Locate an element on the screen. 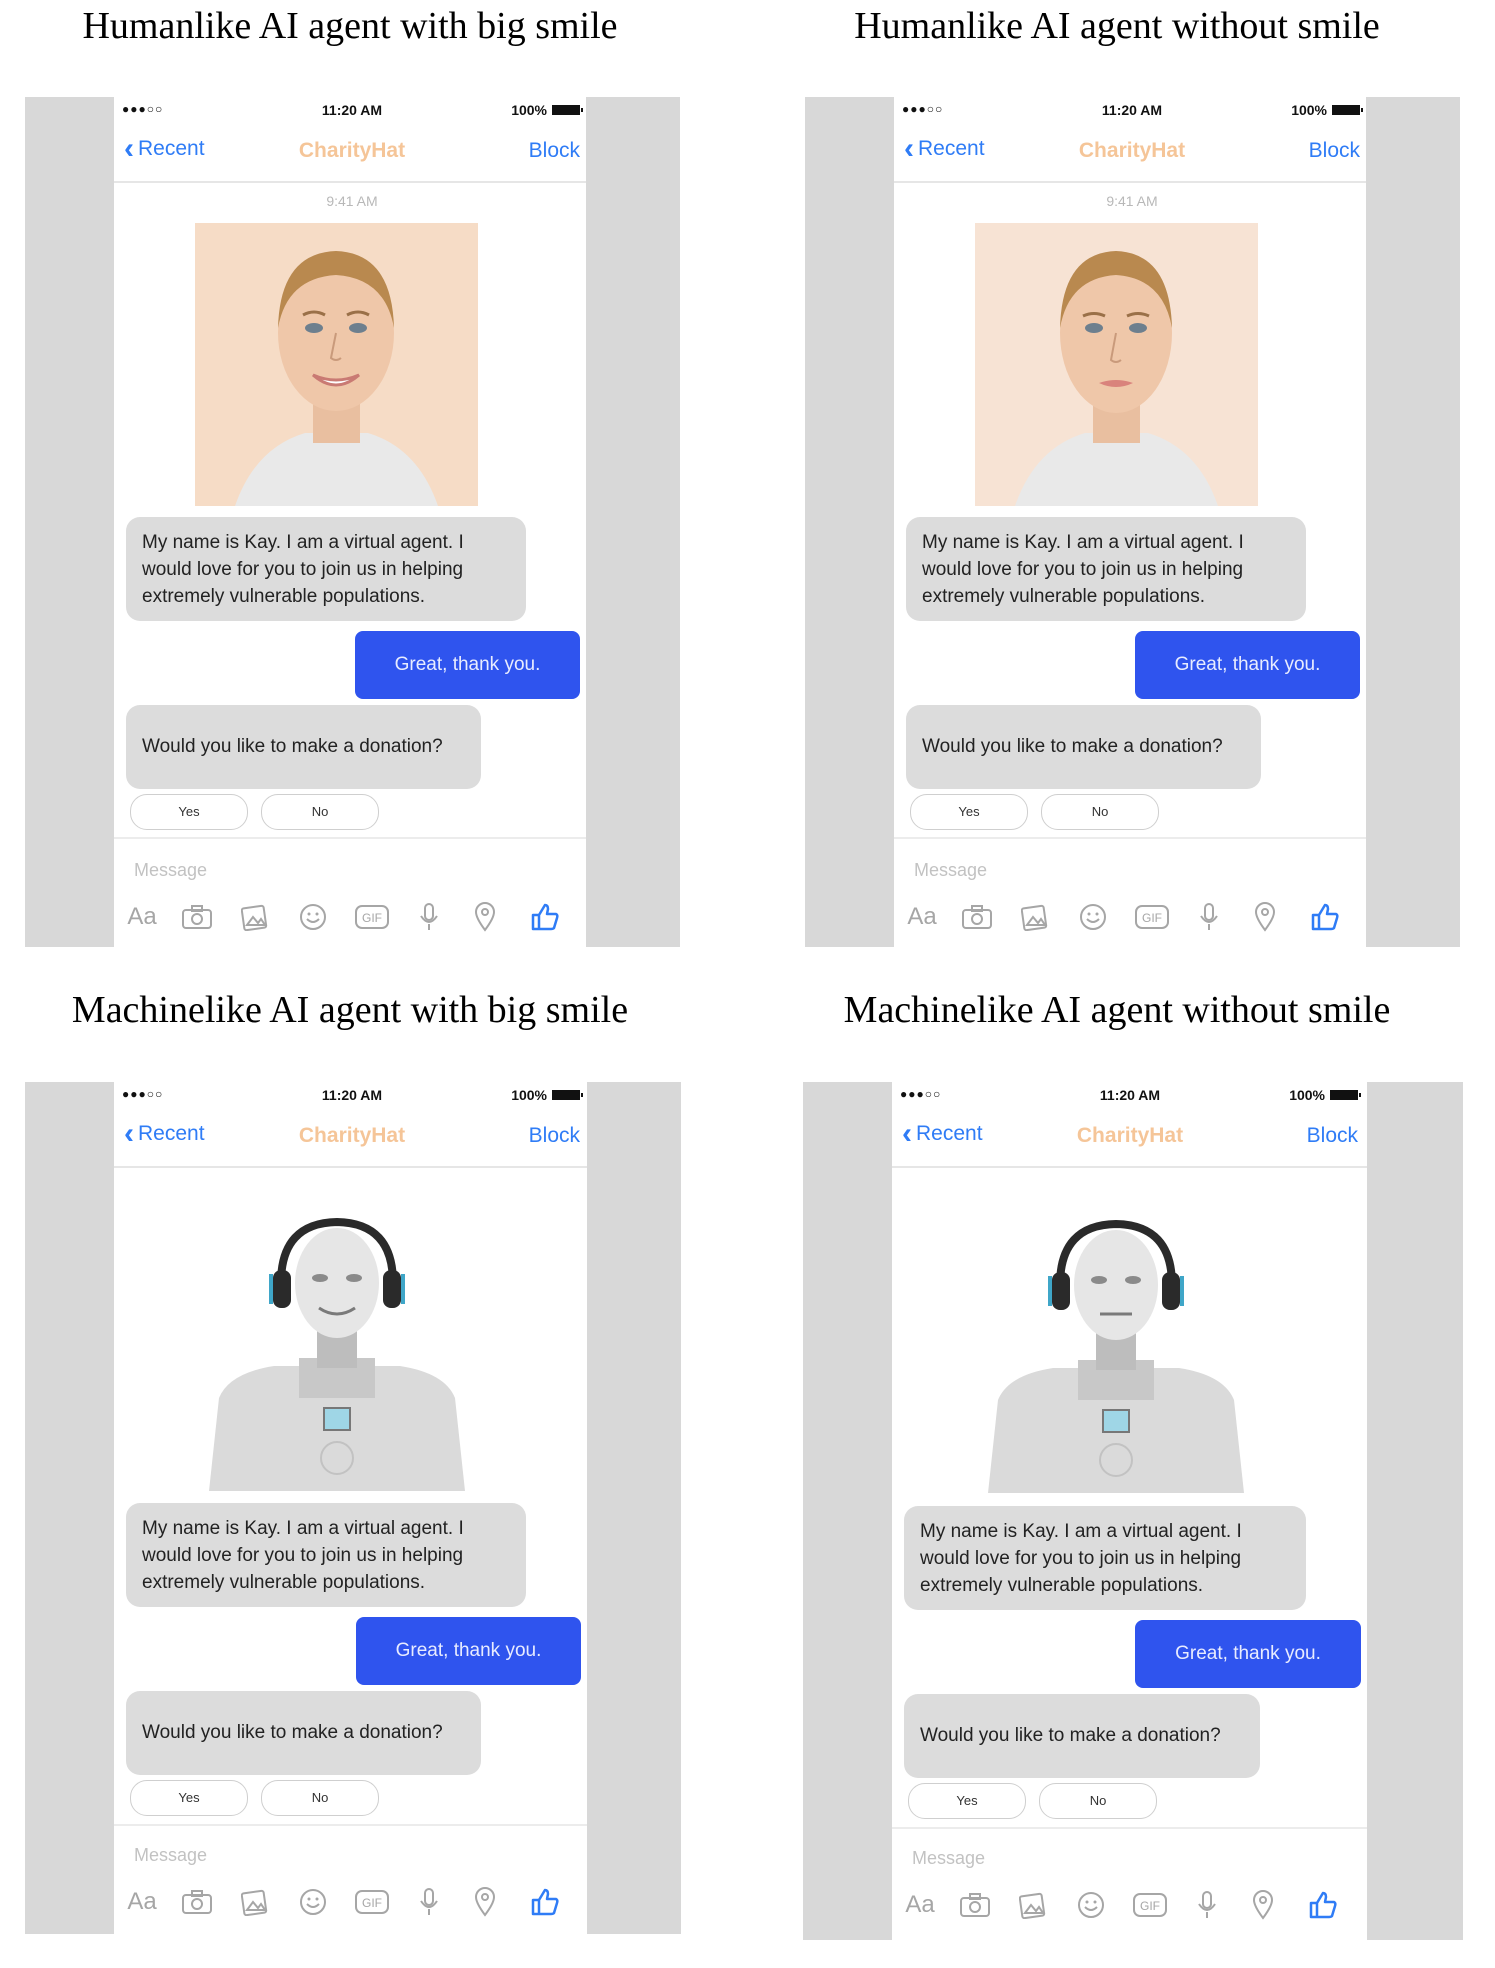 The height and width of the screenshot is (1968, 1495). panel-title: Humanlike AI agent with big smile is located at coordinates (350, 26).